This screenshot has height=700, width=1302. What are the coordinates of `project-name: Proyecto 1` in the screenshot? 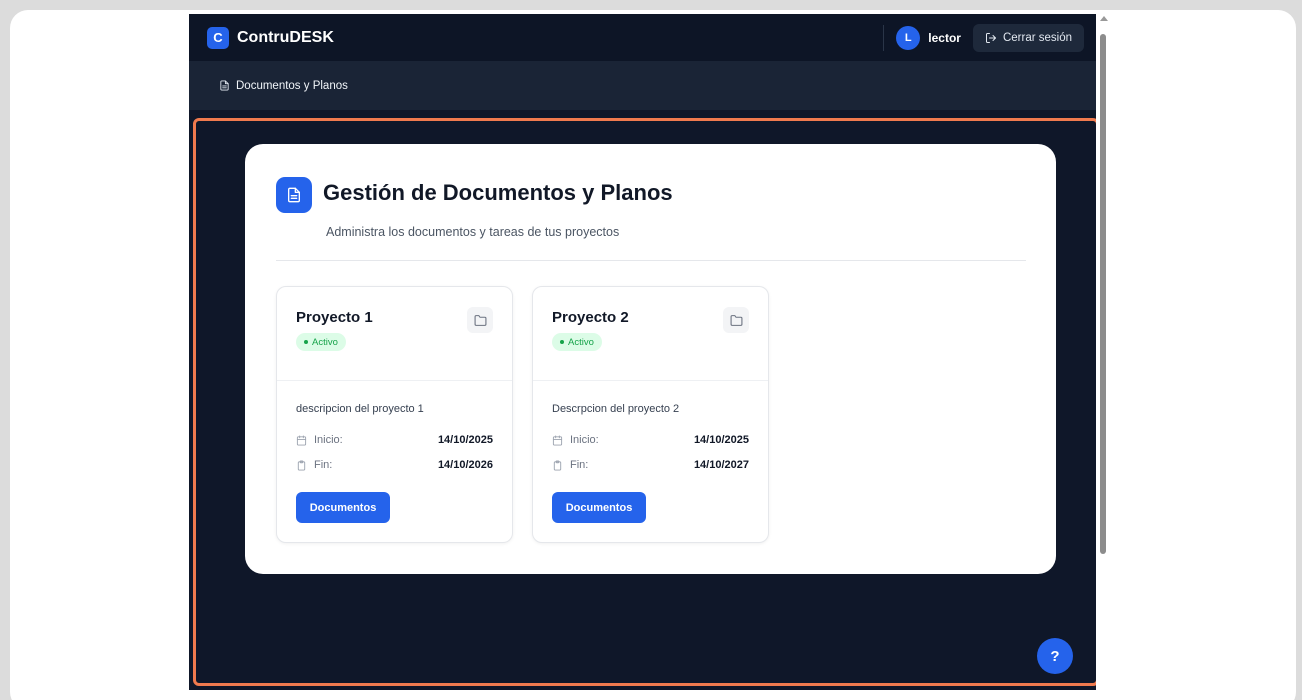 It's located at (334, 317).